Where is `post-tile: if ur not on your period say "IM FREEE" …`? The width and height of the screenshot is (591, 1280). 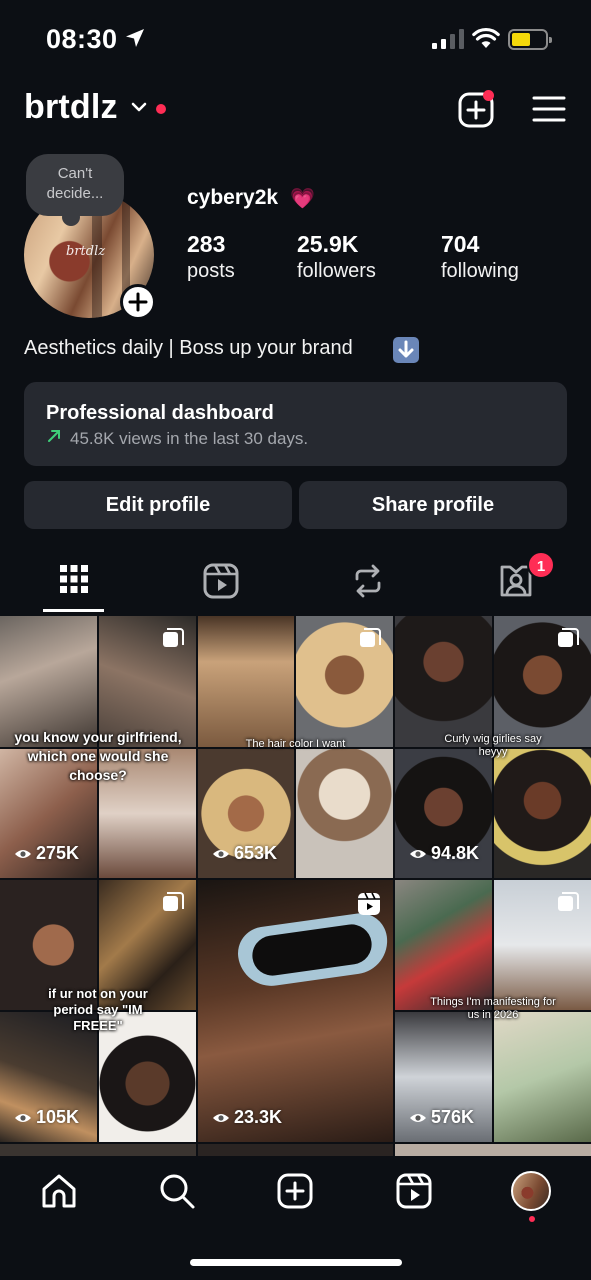
post-tile: if ur not on your period say "IM FREEE" … is located at coordinates (98, 1011).